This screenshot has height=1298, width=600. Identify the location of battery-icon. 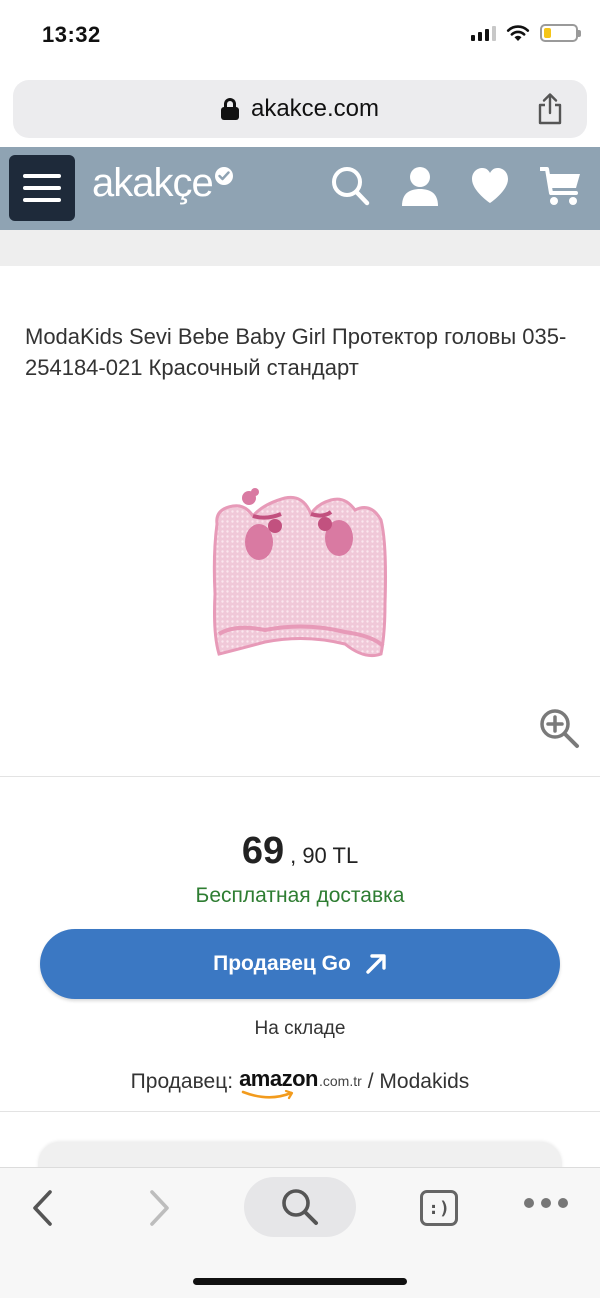
(560, 33).